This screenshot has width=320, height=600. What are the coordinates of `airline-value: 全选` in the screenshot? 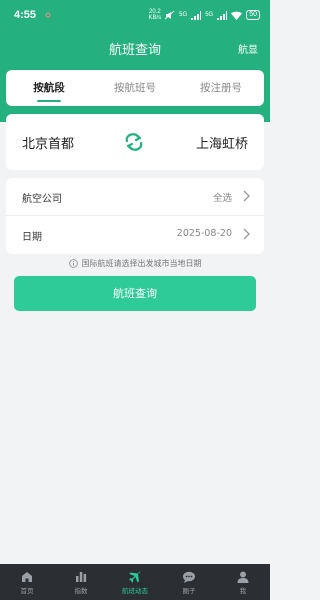 It's located at (222, 198).